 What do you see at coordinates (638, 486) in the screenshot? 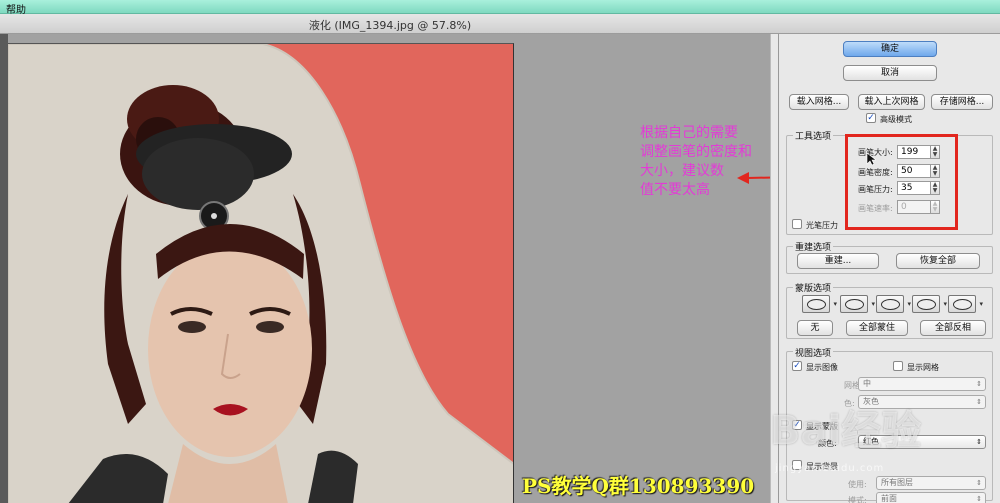
I see `qq-group-watermark: PS教学Q群130893390` at bounding box center [638, 486].